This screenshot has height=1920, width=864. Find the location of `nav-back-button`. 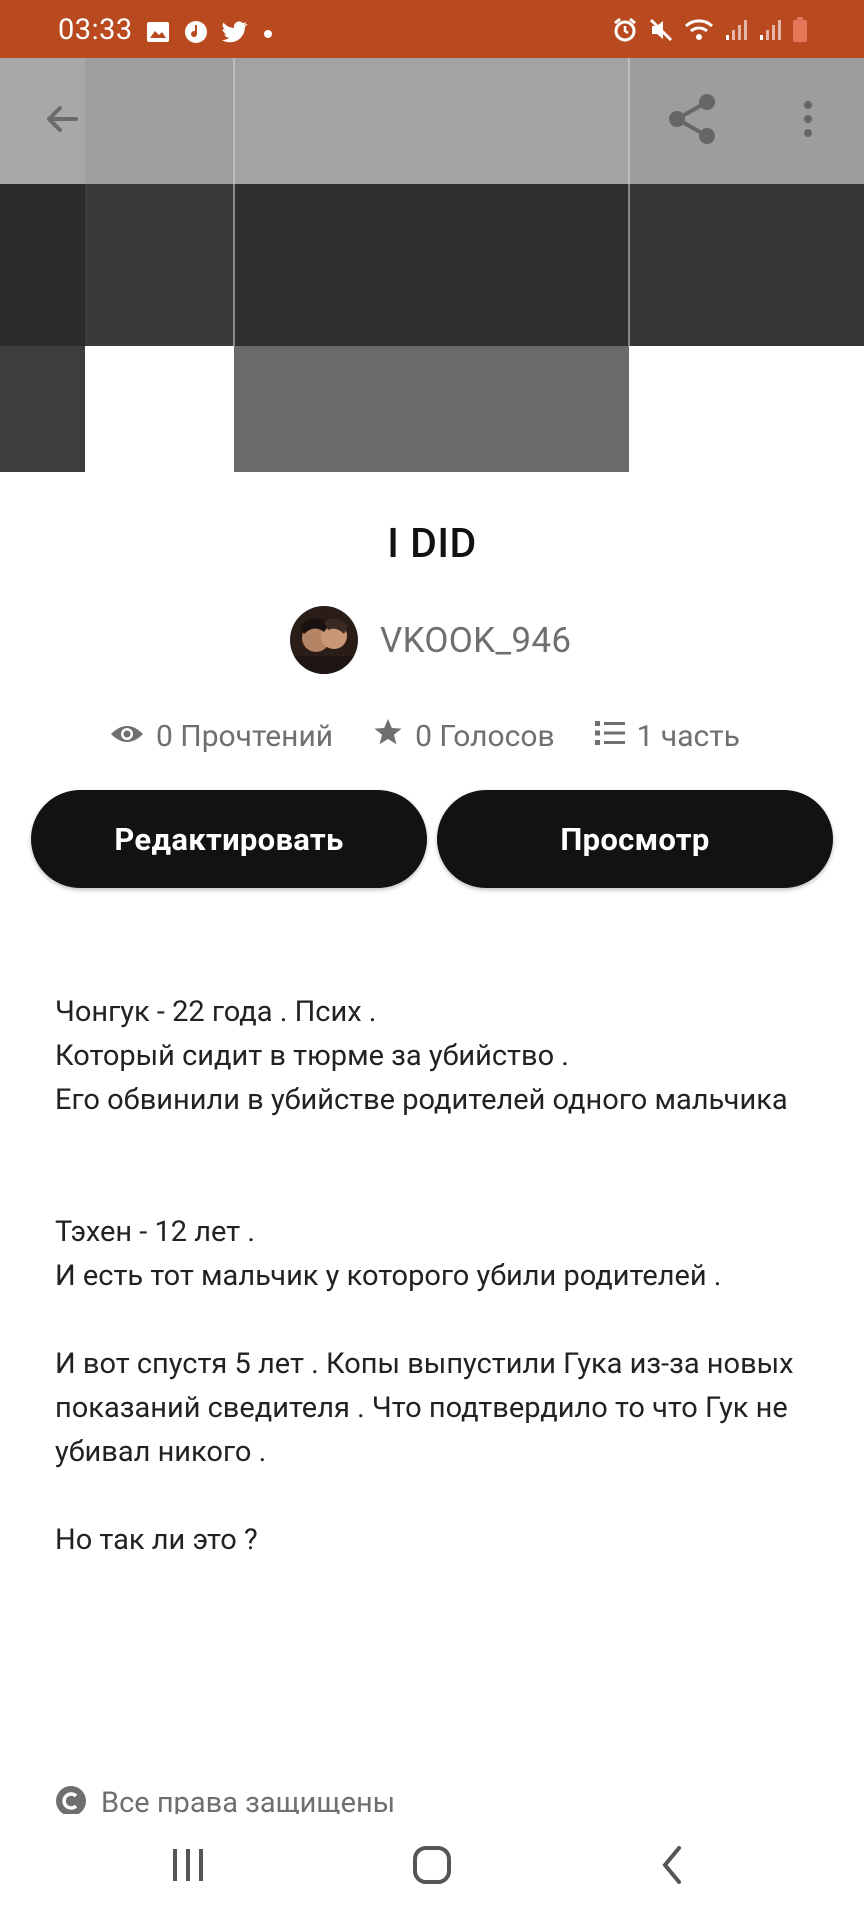

nav-back-button is located at coordinates (672, 1867).